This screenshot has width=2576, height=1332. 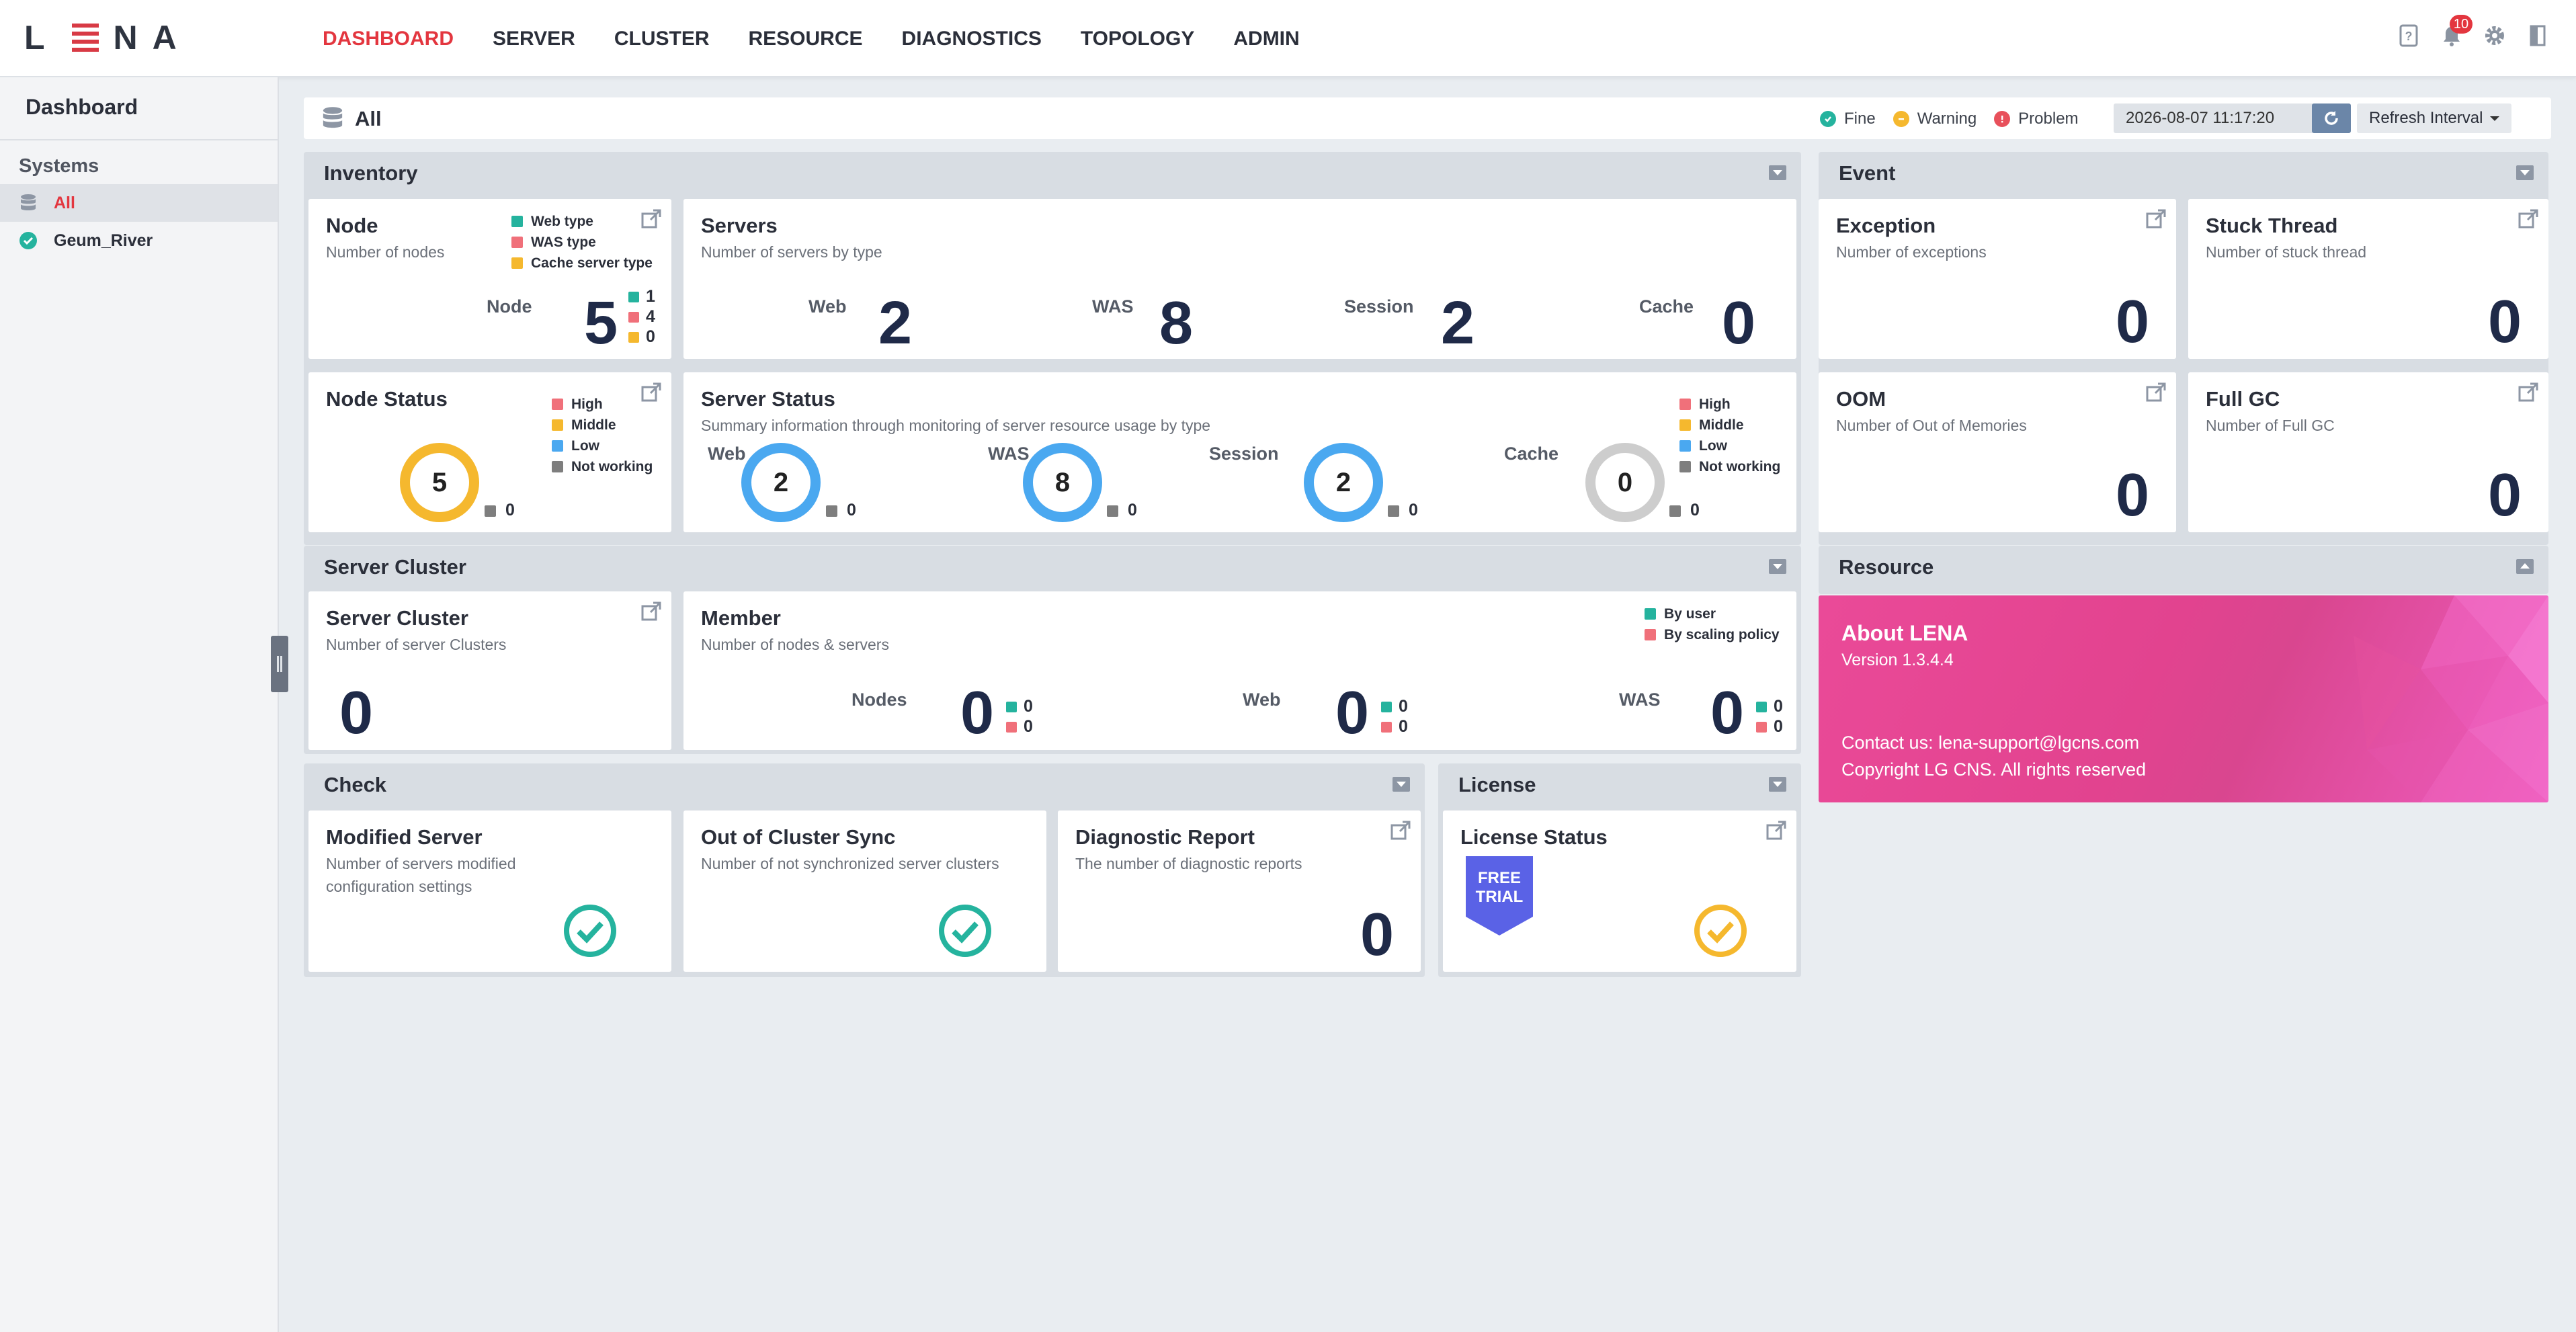 I want to click on legend-by-scaling-policy: By scaling policy, so click(x=1722, y=634).